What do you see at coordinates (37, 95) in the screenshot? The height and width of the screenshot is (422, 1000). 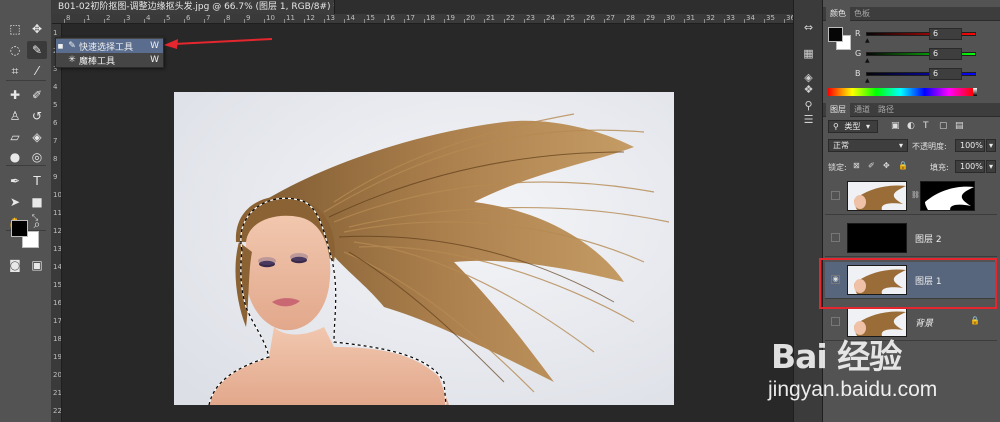 I see `brush-tool-icon: ✐` at bounding box center [37, 95].